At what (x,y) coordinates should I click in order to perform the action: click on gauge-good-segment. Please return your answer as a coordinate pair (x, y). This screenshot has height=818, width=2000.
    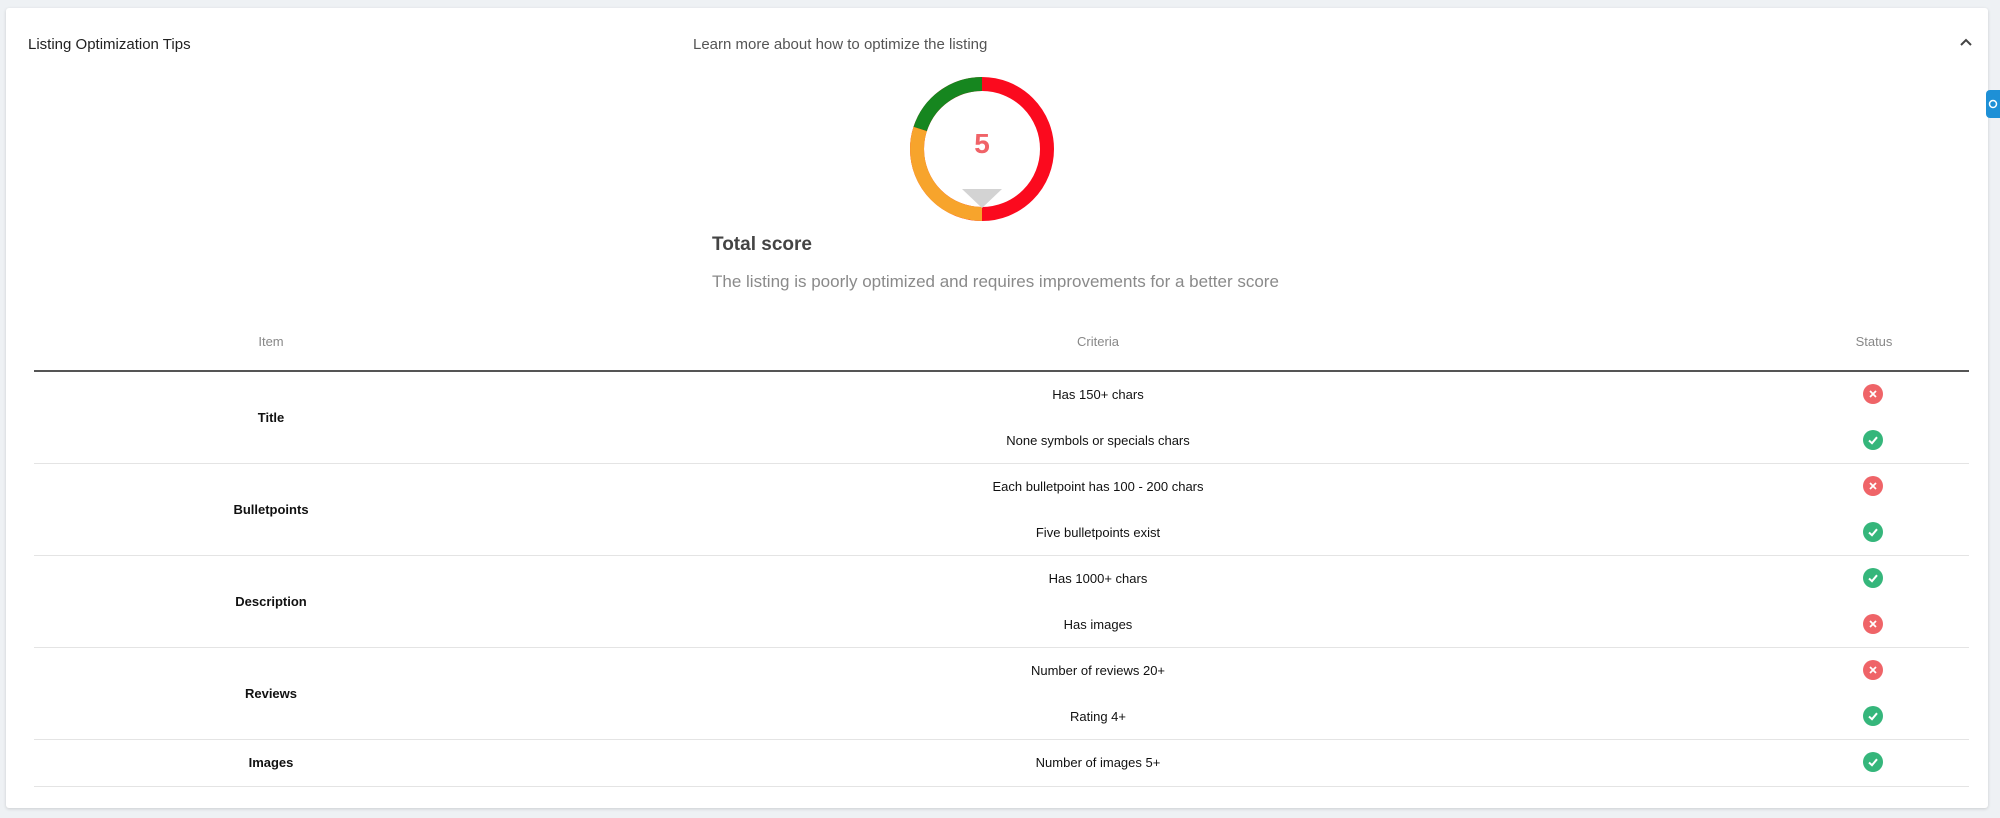
    Looking at the image, I should click on (948, 104).